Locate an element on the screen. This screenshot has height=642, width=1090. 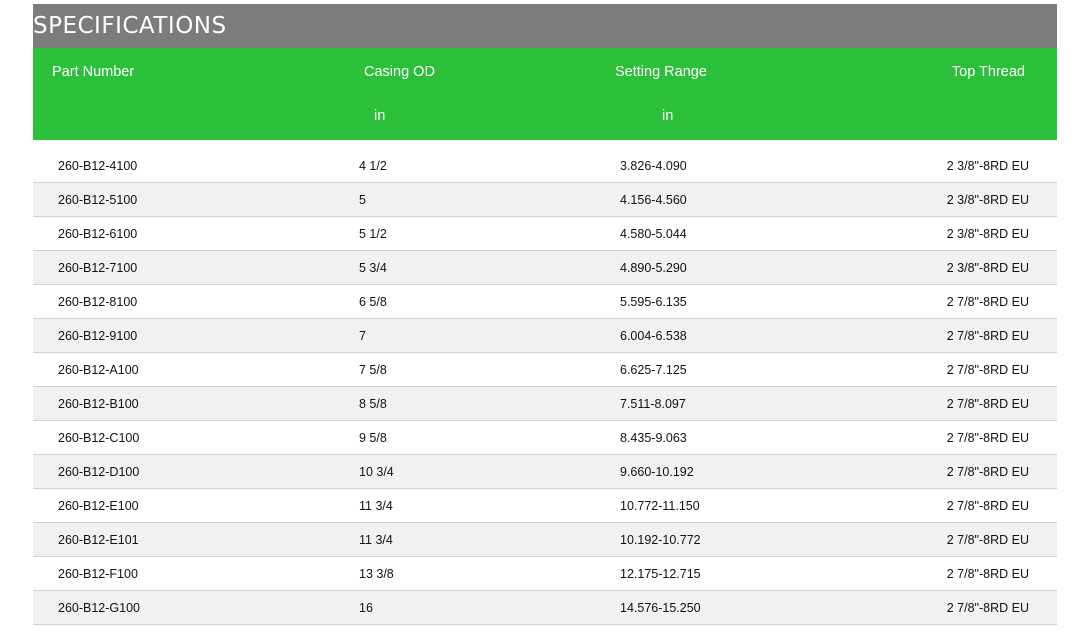
cell-setting-range: 5.595-6.135 is located at coordinates (653, 301).